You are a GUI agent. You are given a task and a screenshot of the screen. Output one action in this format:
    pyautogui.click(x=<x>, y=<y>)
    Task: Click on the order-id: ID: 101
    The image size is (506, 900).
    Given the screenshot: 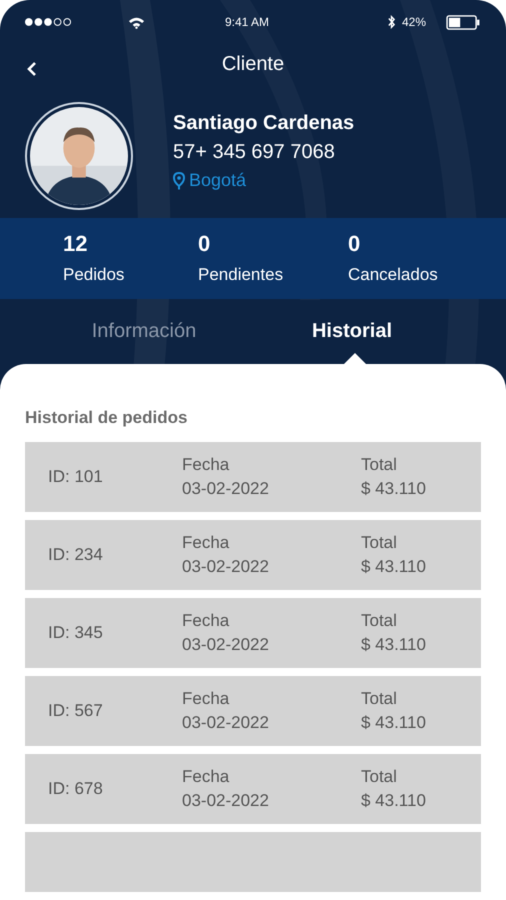 What is the action you would take?
    pyautogui.click(x=76, y=477)
    